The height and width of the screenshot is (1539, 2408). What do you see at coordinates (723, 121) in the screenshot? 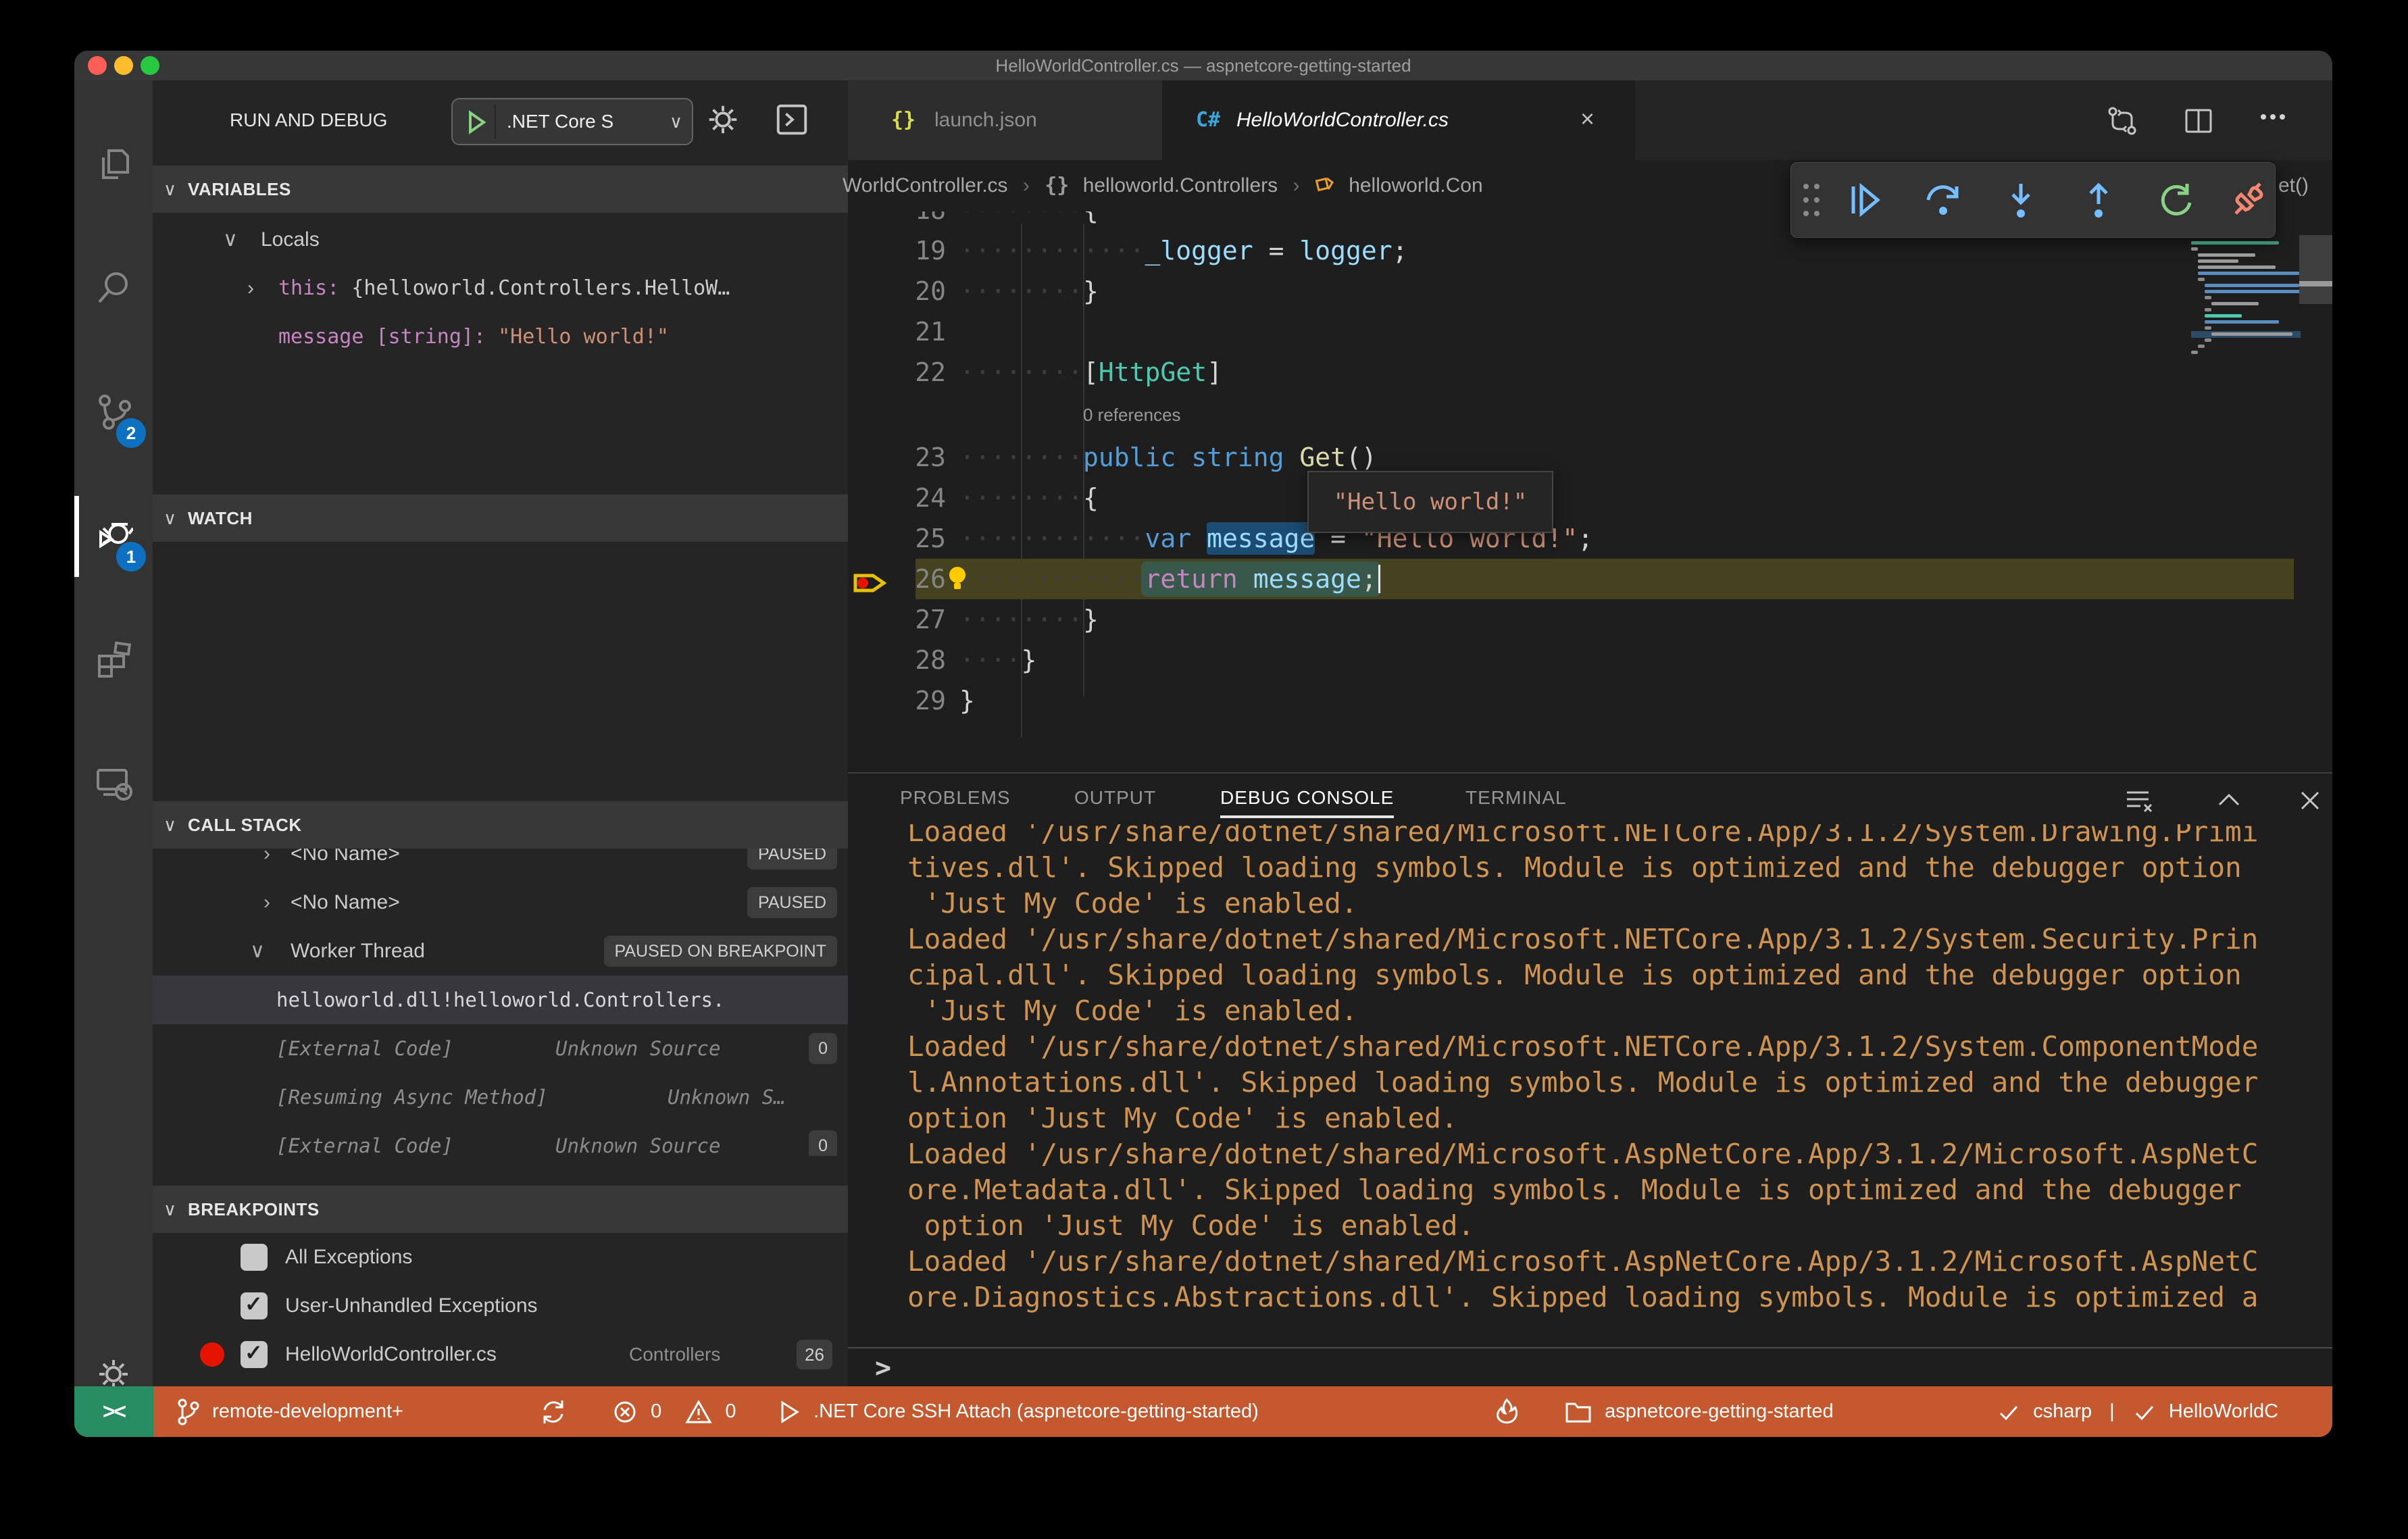
I see `debug-settings-gear-icon` at bounding box center [723, 121].